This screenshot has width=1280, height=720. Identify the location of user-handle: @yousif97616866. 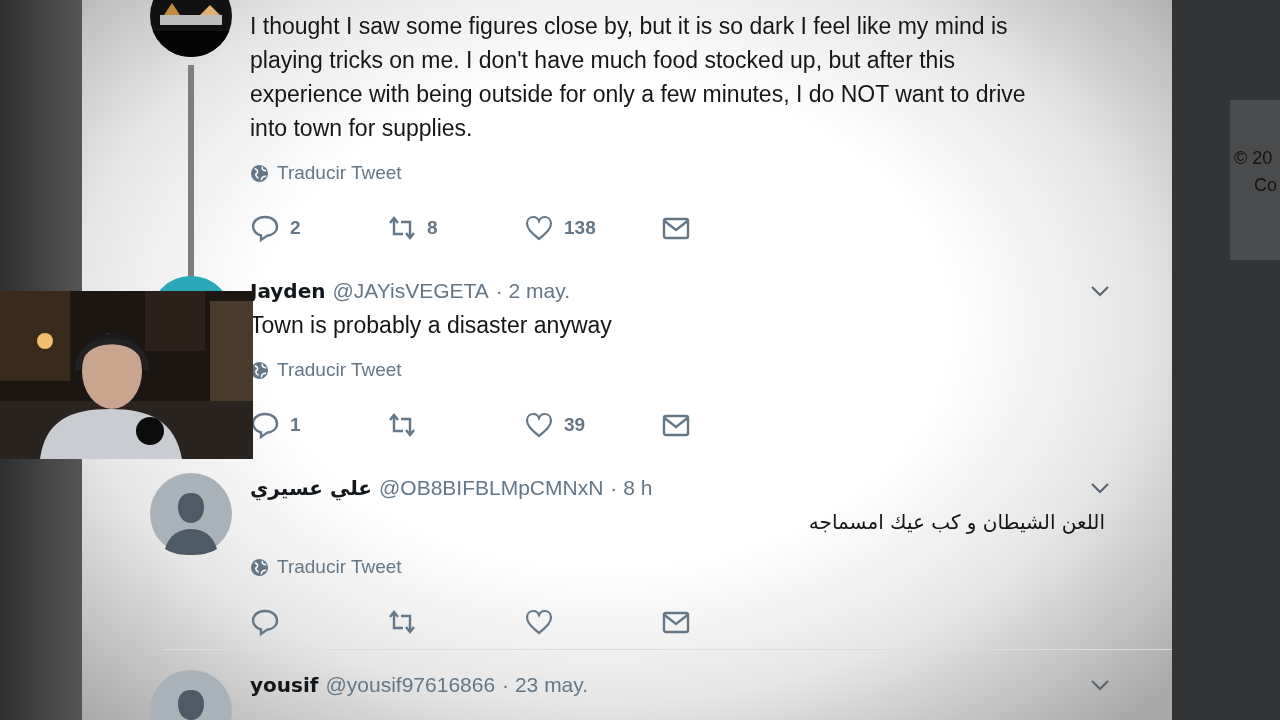
(410, 685).